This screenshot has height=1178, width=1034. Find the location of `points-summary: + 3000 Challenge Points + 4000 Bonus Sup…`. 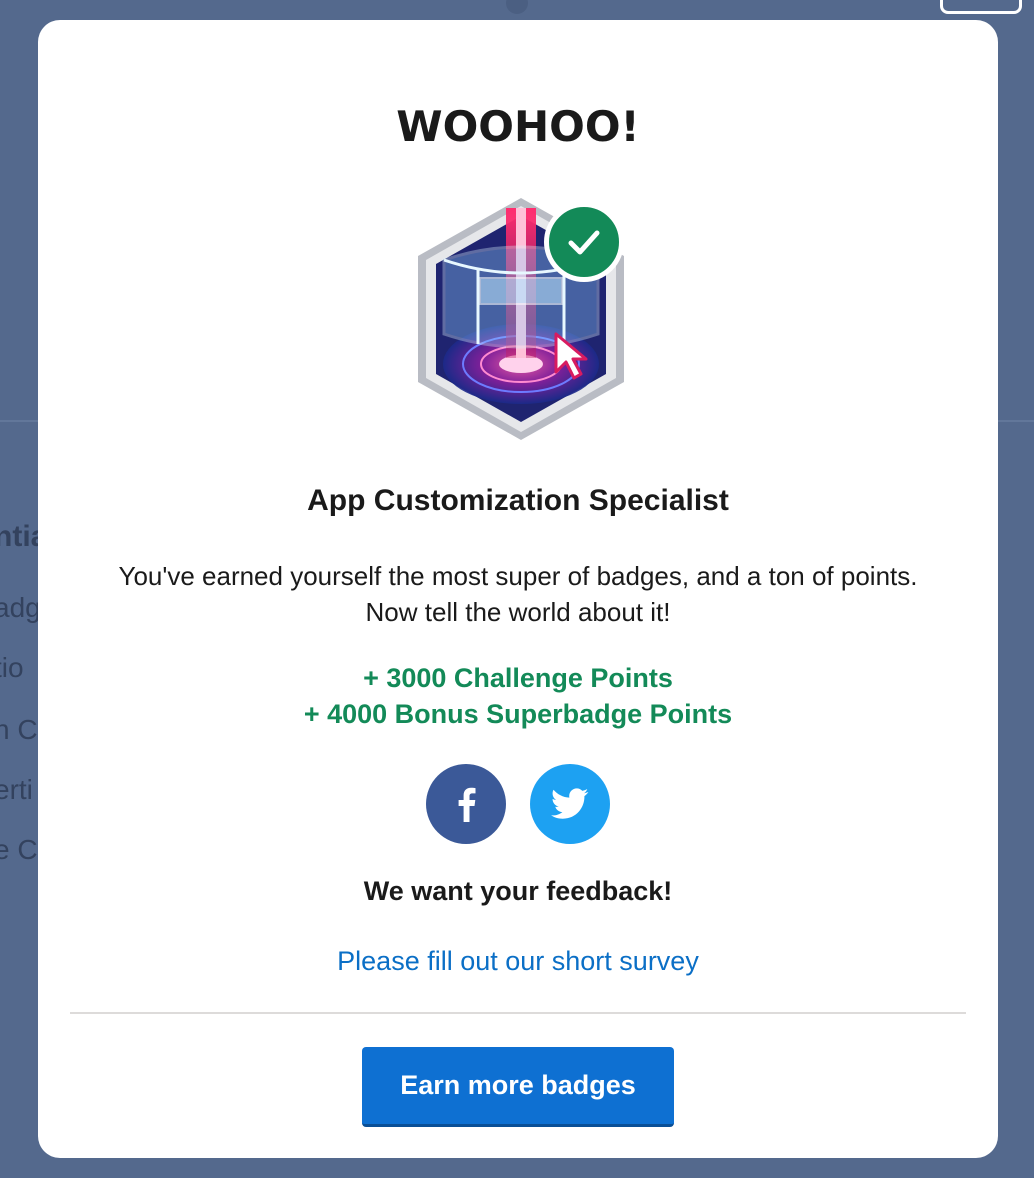

points-summary: + 3000 Challenge Points + 4000 Bonus Sup… is located at coordinates (518, 696).